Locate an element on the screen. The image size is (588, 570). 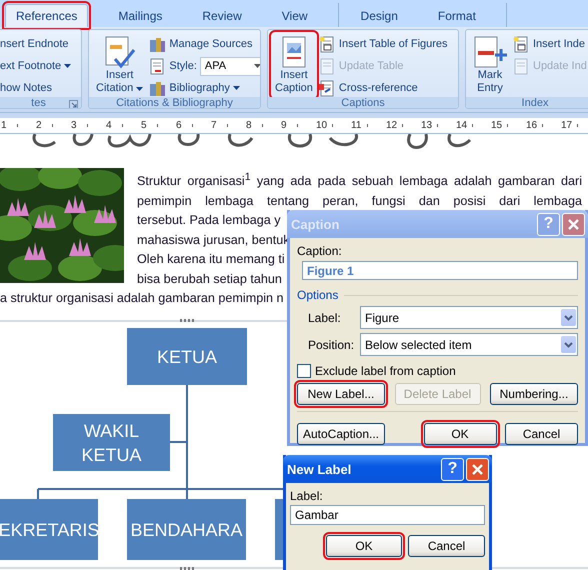
section-label: Options is located at coordinates (317, 295).